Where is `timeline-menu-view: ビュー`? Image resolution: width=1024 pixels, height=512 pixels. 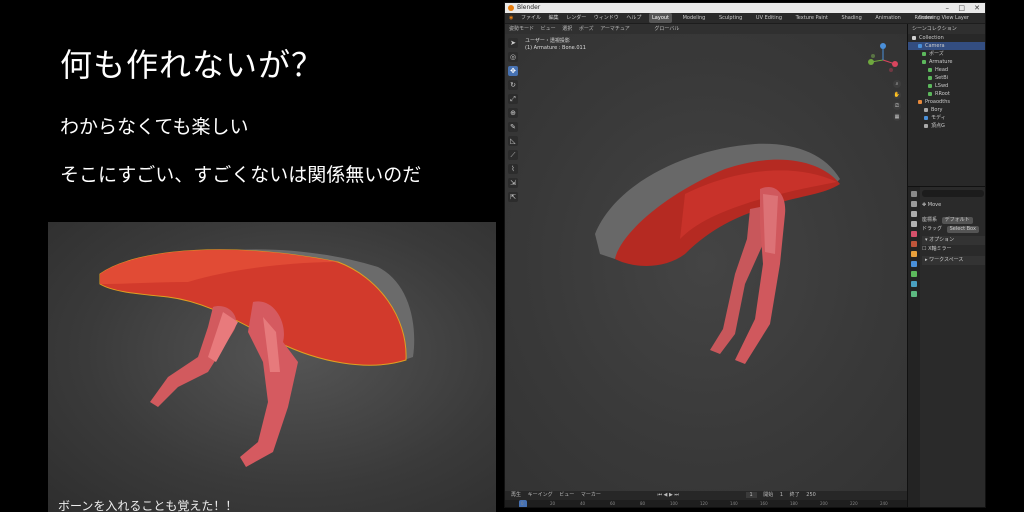 timeline-menu-view: ビュー is located at coordinates (566, 495).